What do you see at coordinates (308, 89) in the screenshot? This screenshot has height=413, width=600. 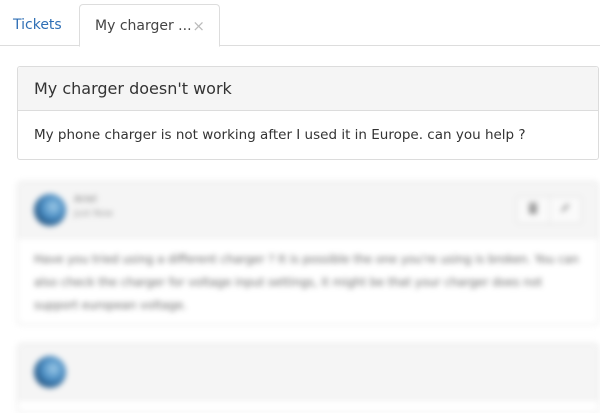 I see `ticket-subject: My charger doesn't work` at bounding box center [308, 89].